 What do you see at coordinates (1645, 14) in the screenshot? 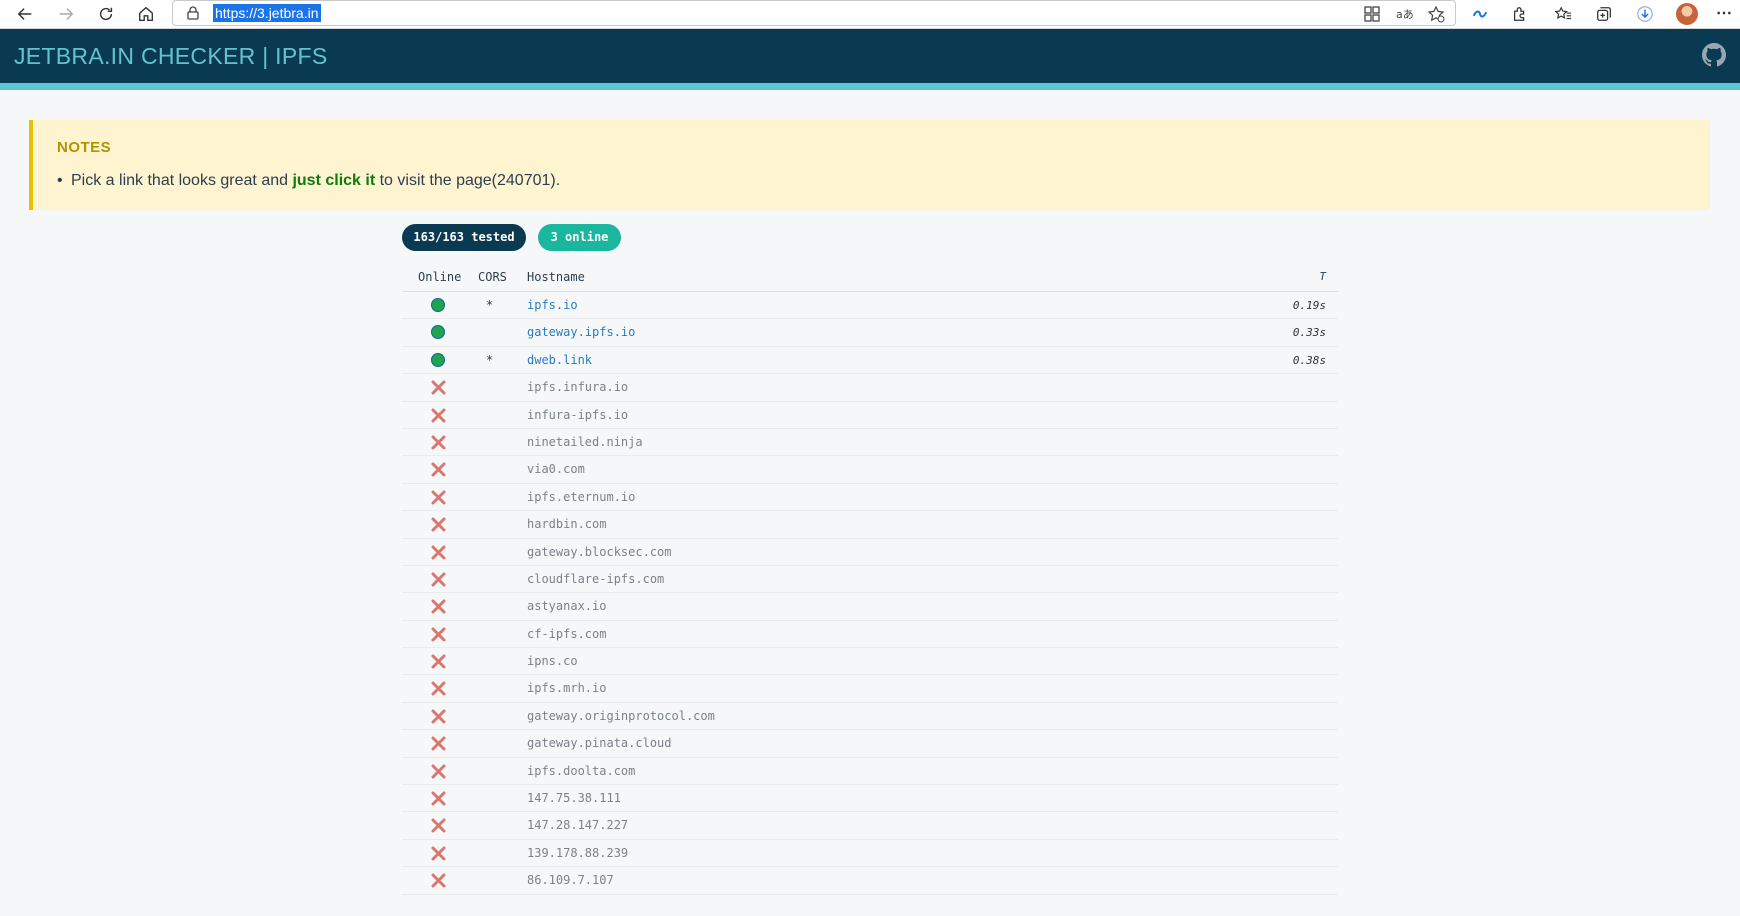
I see `downloads-button` at bounding box center [1645, 14].